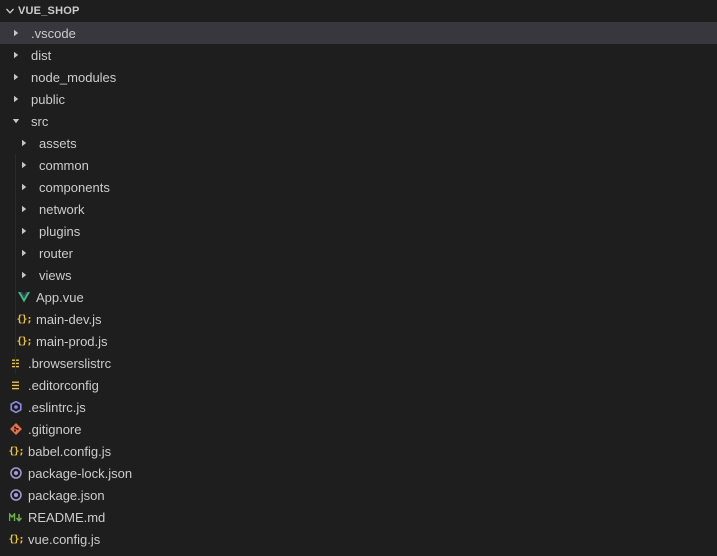 This screenshot has height=556, width=717. Describe the element at coordinates (67, 517) in the screenshot. I see `tree-item-label: README.md` at that location.